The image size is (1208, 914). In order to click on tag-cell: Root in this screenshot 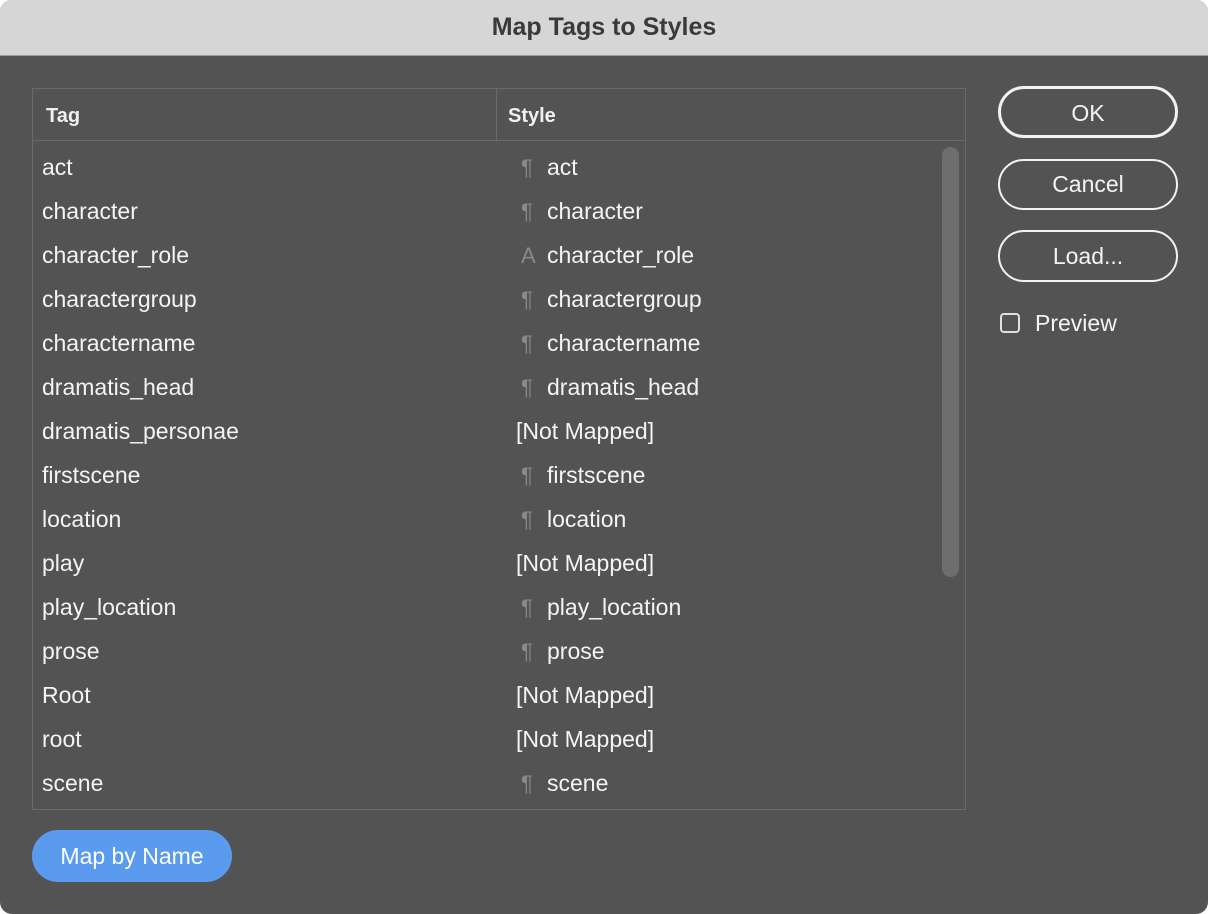, I will do `click(66, 695)`.